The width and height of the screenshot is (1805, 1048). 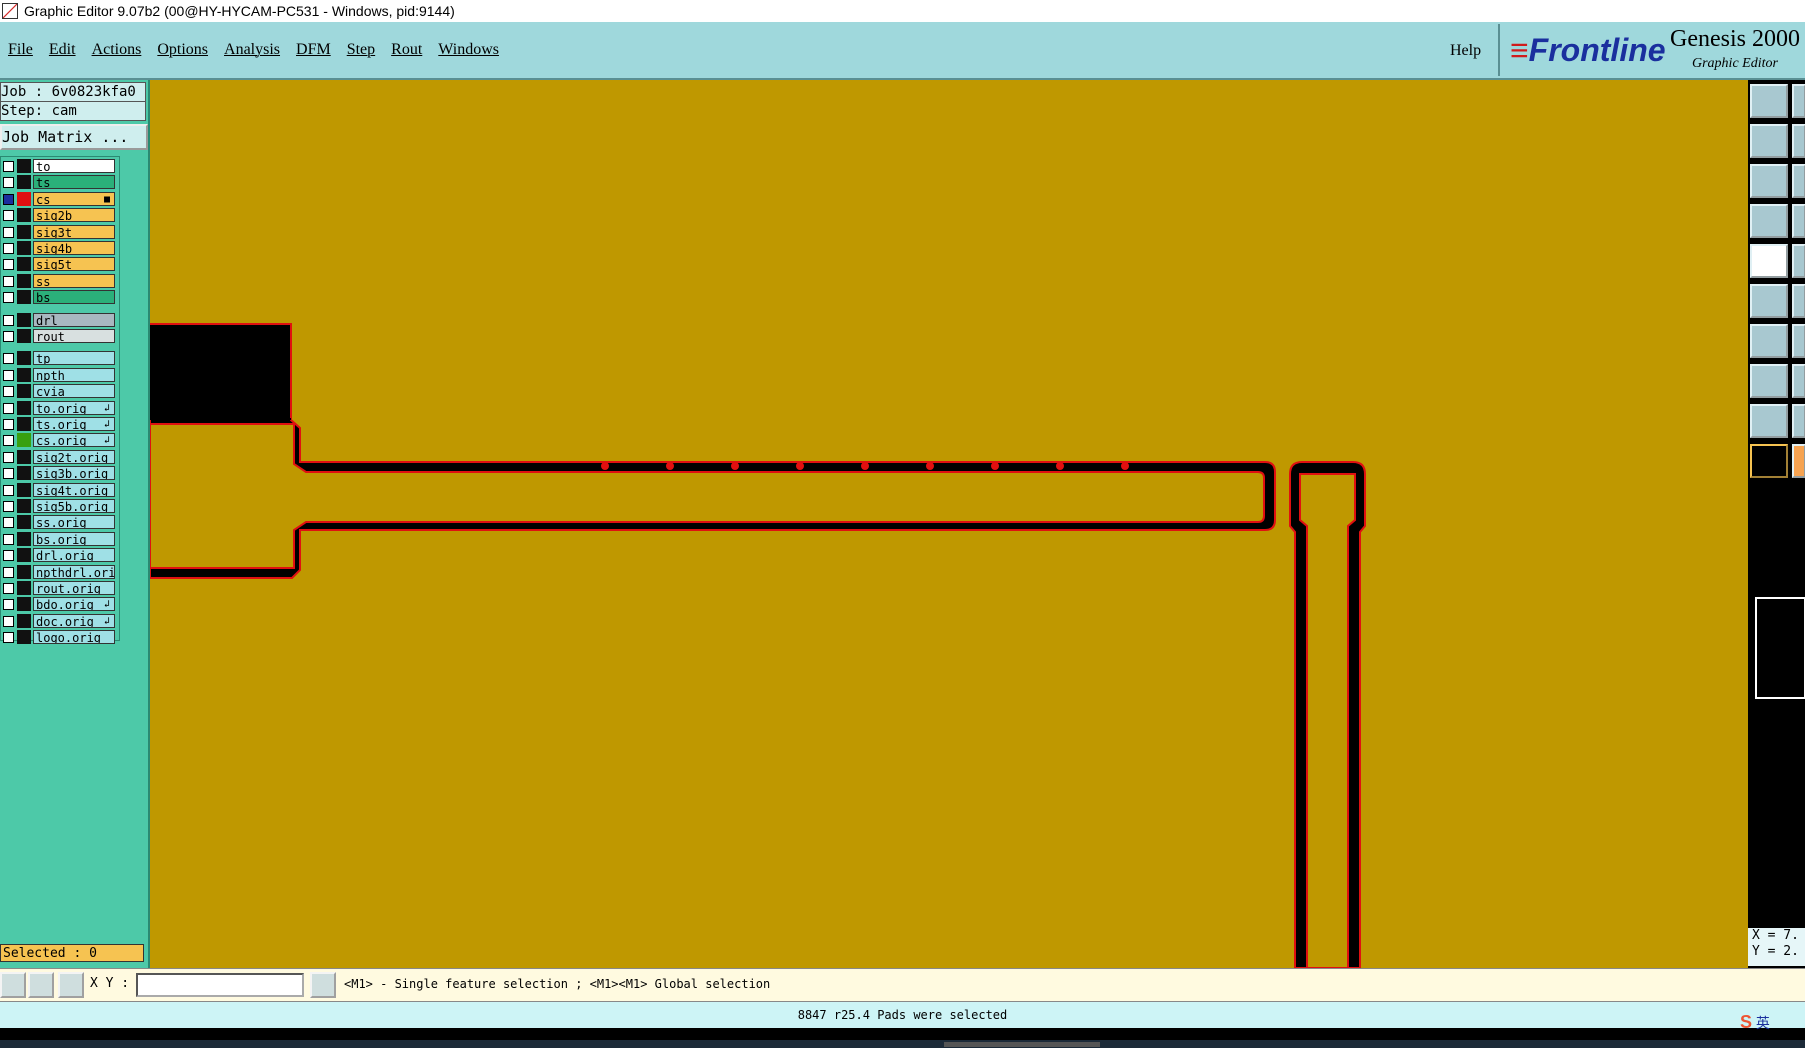 I want to click on layer-name: logo.orig, so click(x=74, y=637).